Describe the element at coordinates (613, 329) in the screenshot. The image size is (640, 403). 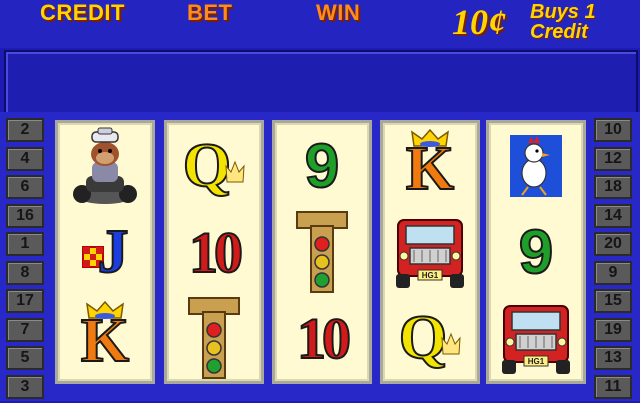
I see `payline-button: 19` at that location.